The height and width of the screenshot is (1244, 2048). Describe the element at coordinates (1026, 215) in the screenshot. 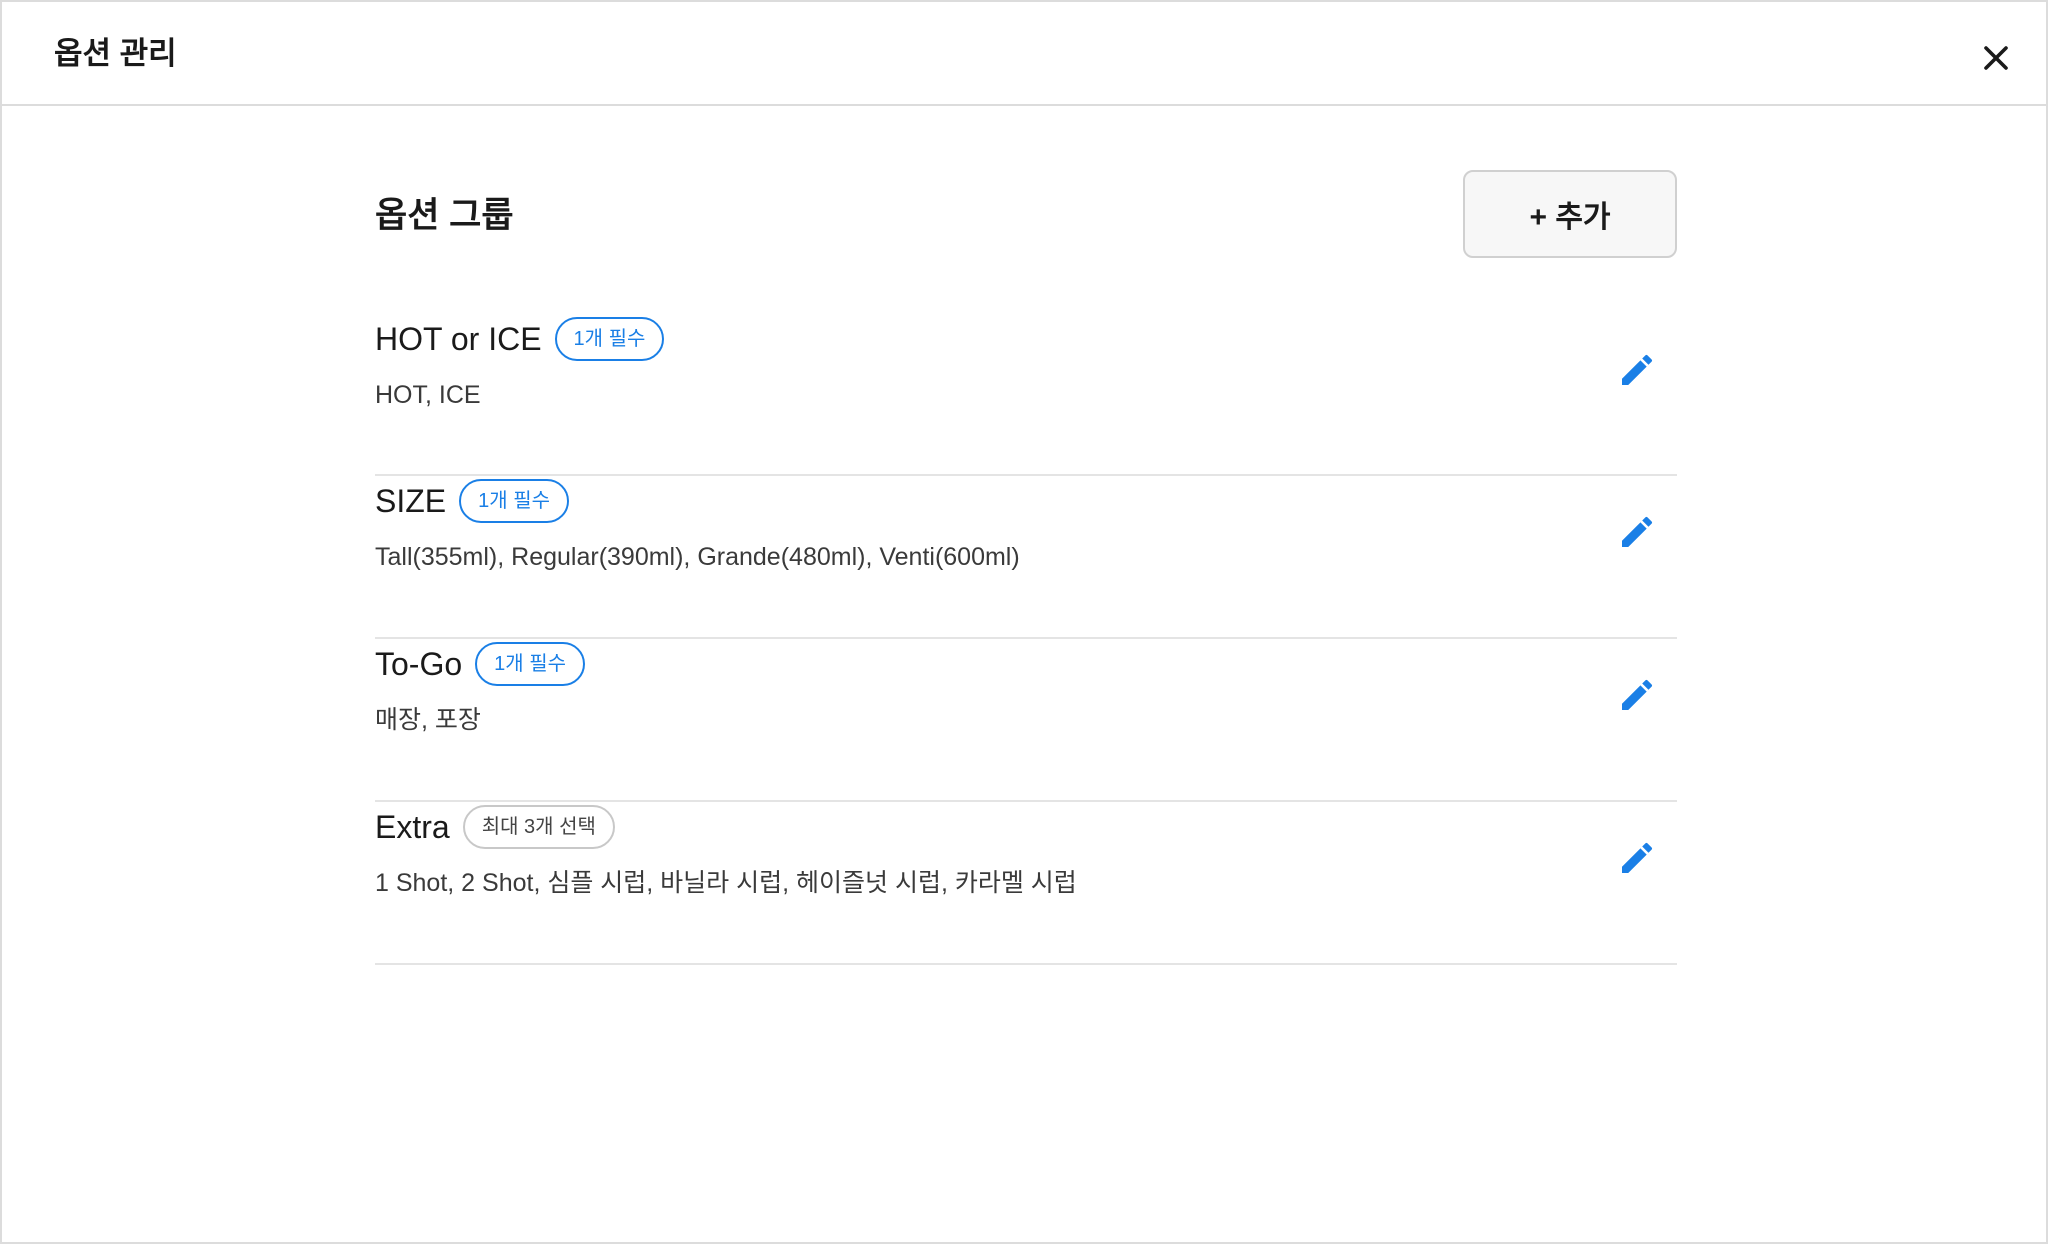

I see `section-header: 옵션 그룹 + 추가` at that location.